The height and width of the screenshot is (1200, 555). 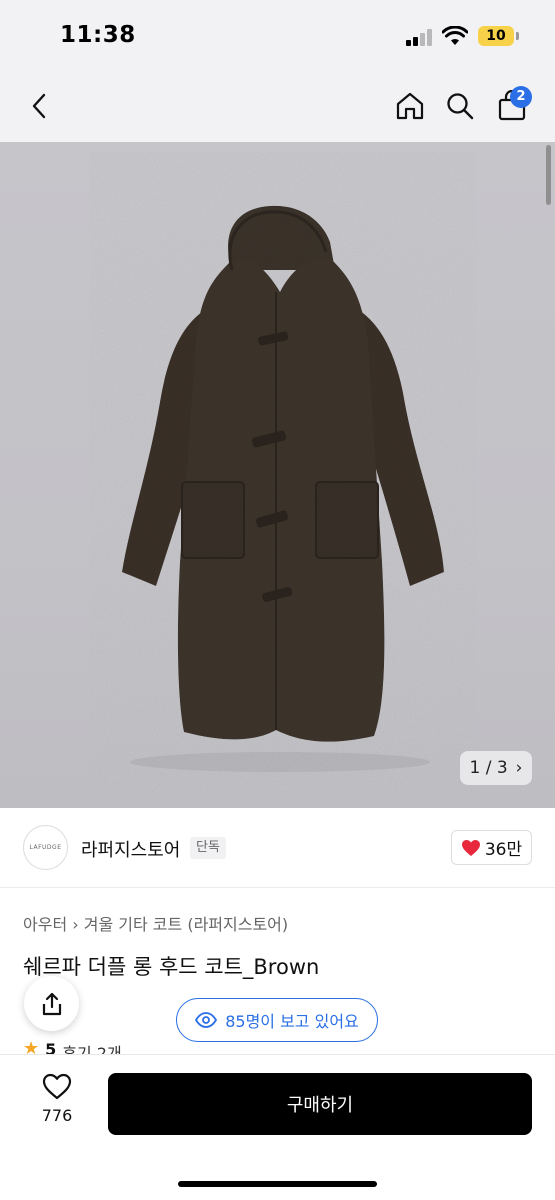 I want to click on status-time: 11:38, so click(x=98, y=35).